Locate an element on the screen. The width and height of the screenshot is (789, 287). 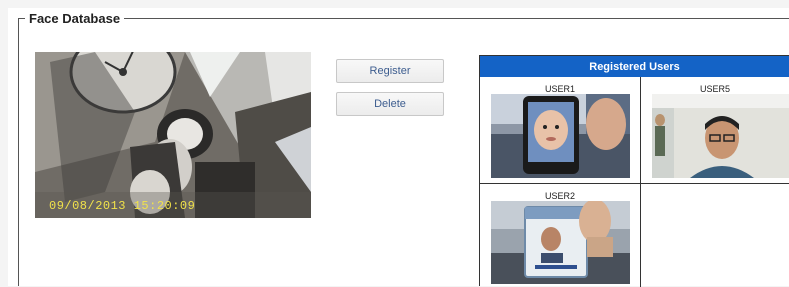
user1-face-thumbnail is located at coordinates (560, 136).